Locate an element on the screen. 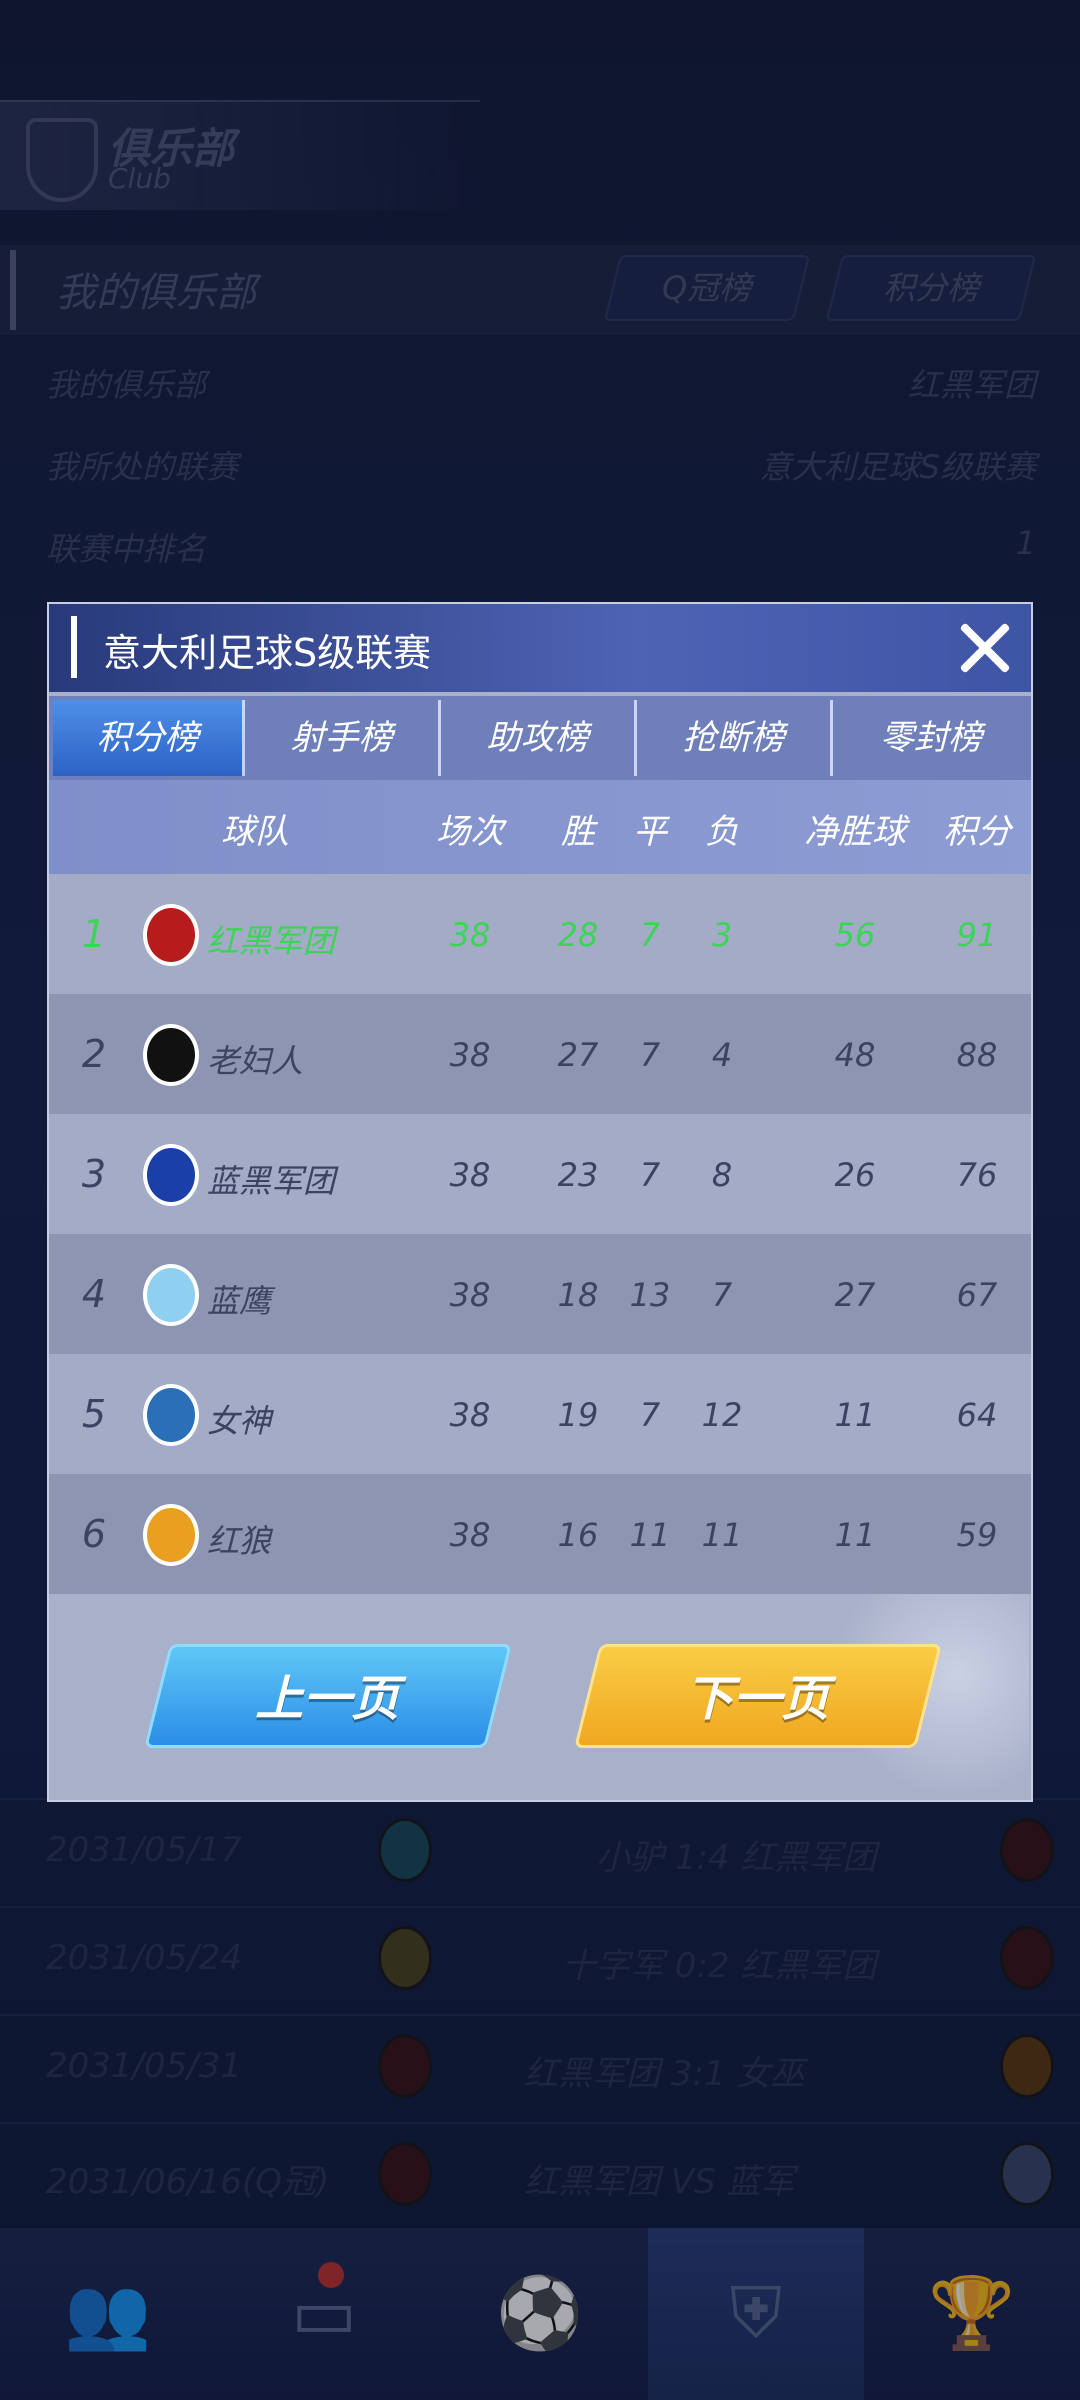 The image size is (1080, 2400). cell-pts: 64 is located at coordinates (977, 1415).